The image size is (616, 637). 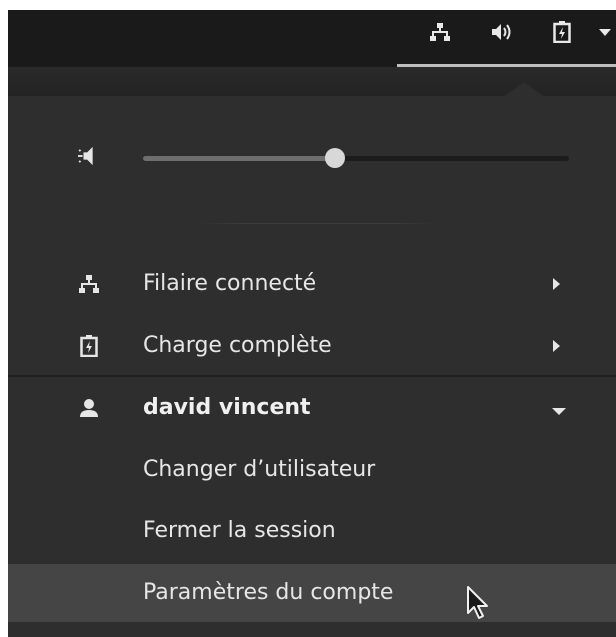 What do you see at coordinates (501, 32) in the screenshot?
I see `speaker-volume-icon` at bounding box center [501, 32].